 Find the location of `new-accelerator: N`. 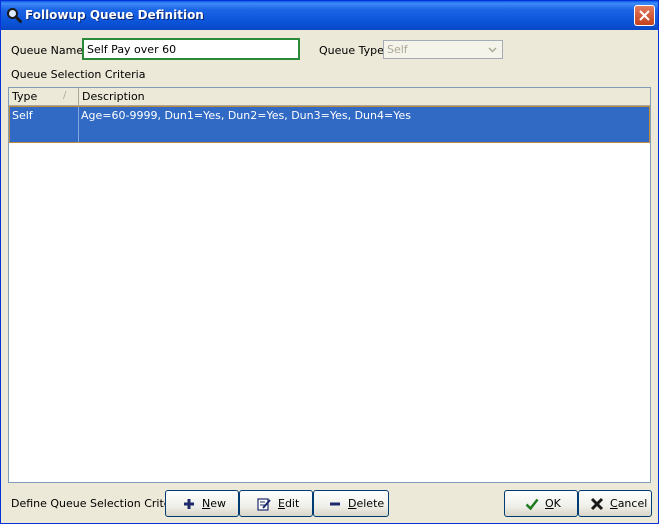

new-accelerator: N is located at coordinates (206, 503).